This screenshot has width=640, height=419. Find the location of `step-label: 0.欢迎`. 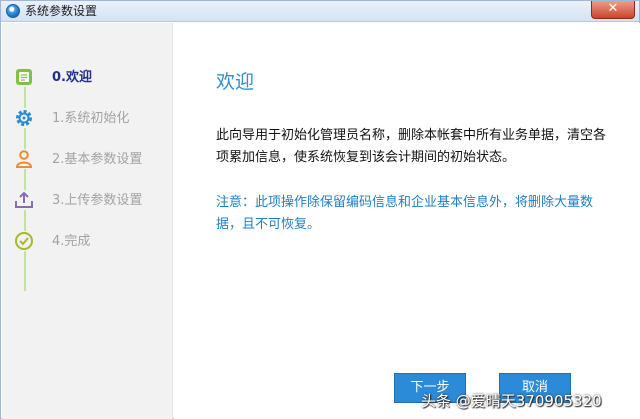

step-label: 0.欢迎 is located at coordinates (72, 77).